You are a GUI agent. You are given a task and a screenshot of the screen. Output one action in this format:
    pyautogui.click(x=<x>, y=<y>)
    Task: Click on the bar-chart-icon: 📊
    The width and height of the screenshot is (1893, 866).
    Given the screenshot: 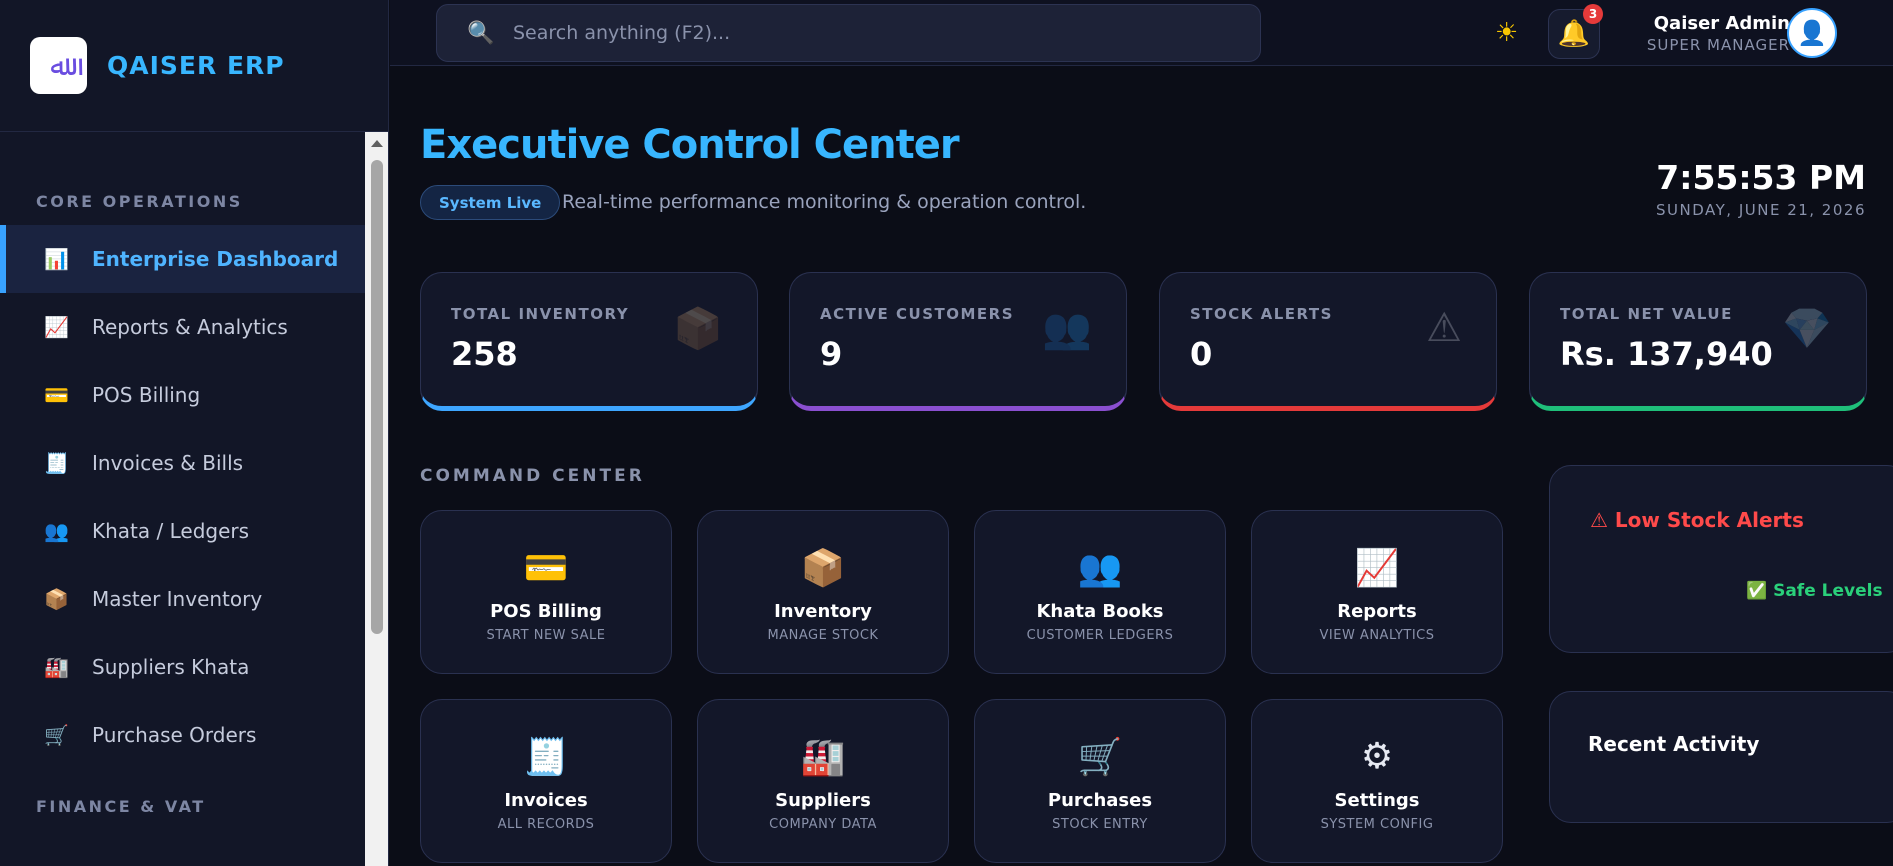 What is the action you would take?
    pyautogui.click(x=56, y=259)
    